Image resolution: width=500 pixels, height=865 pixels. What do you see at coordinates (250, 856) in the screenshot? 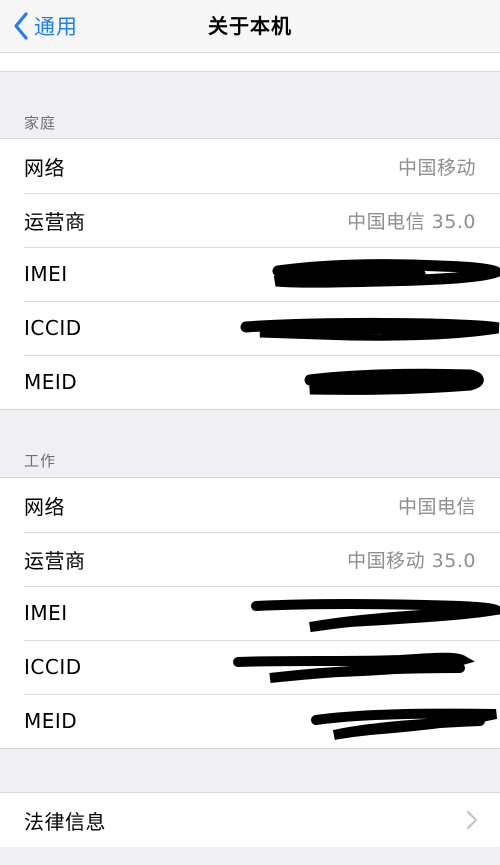
I see `bottom-background` at bounding box center [250, 856].